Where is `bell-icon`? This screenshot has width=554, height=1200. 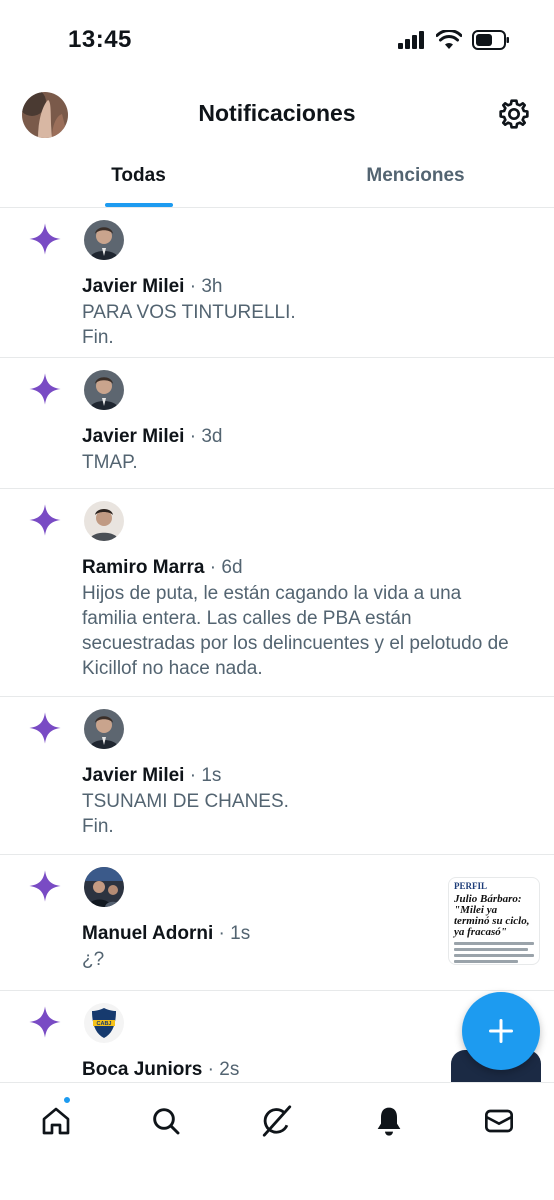
bell-icon is located at coordinates (389, 1121).